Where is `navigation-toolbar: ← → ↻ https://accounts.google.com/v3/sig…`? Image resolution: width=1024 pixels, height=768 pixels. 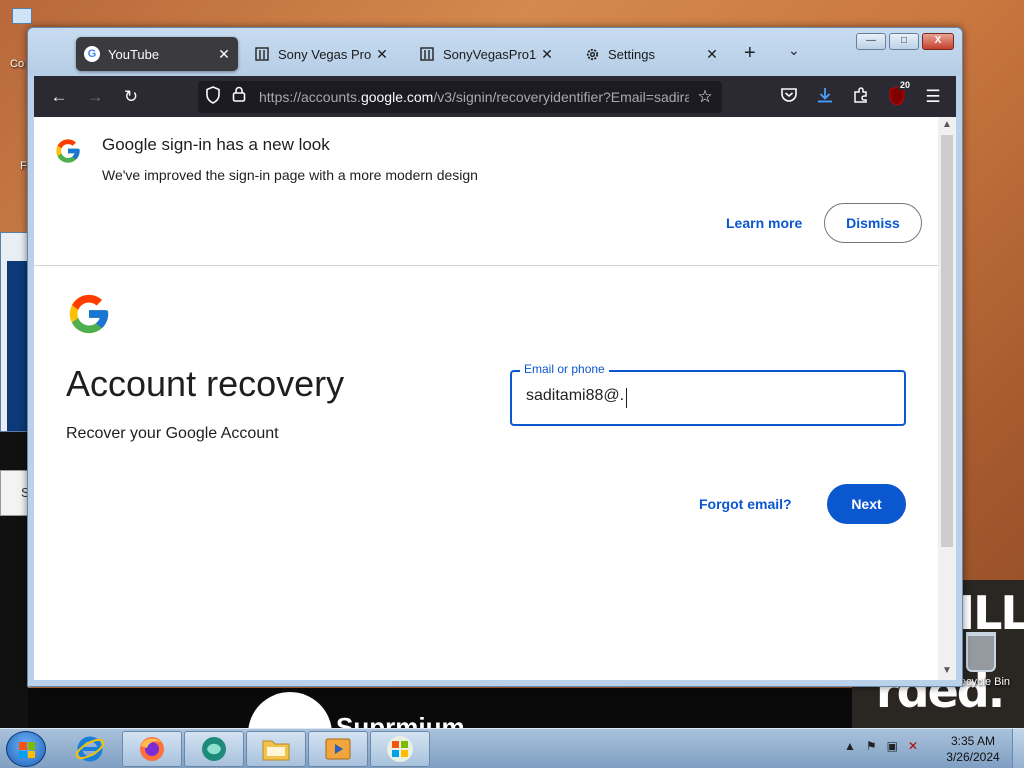
navigation-toolbar: ← → ↻ https://accounts.google.com/v3/sig… is located at coordinates (495, 96).